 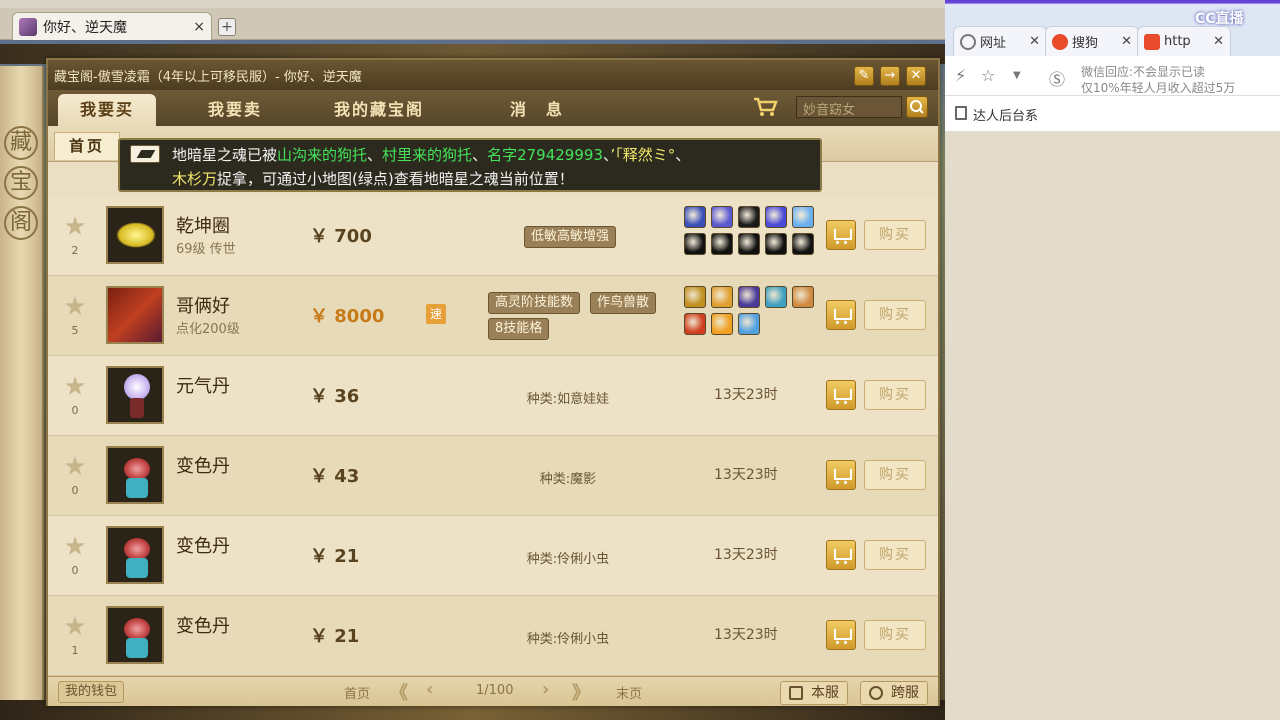 I want to click on tab-buy: 我要买, so click(x=107, y=110).